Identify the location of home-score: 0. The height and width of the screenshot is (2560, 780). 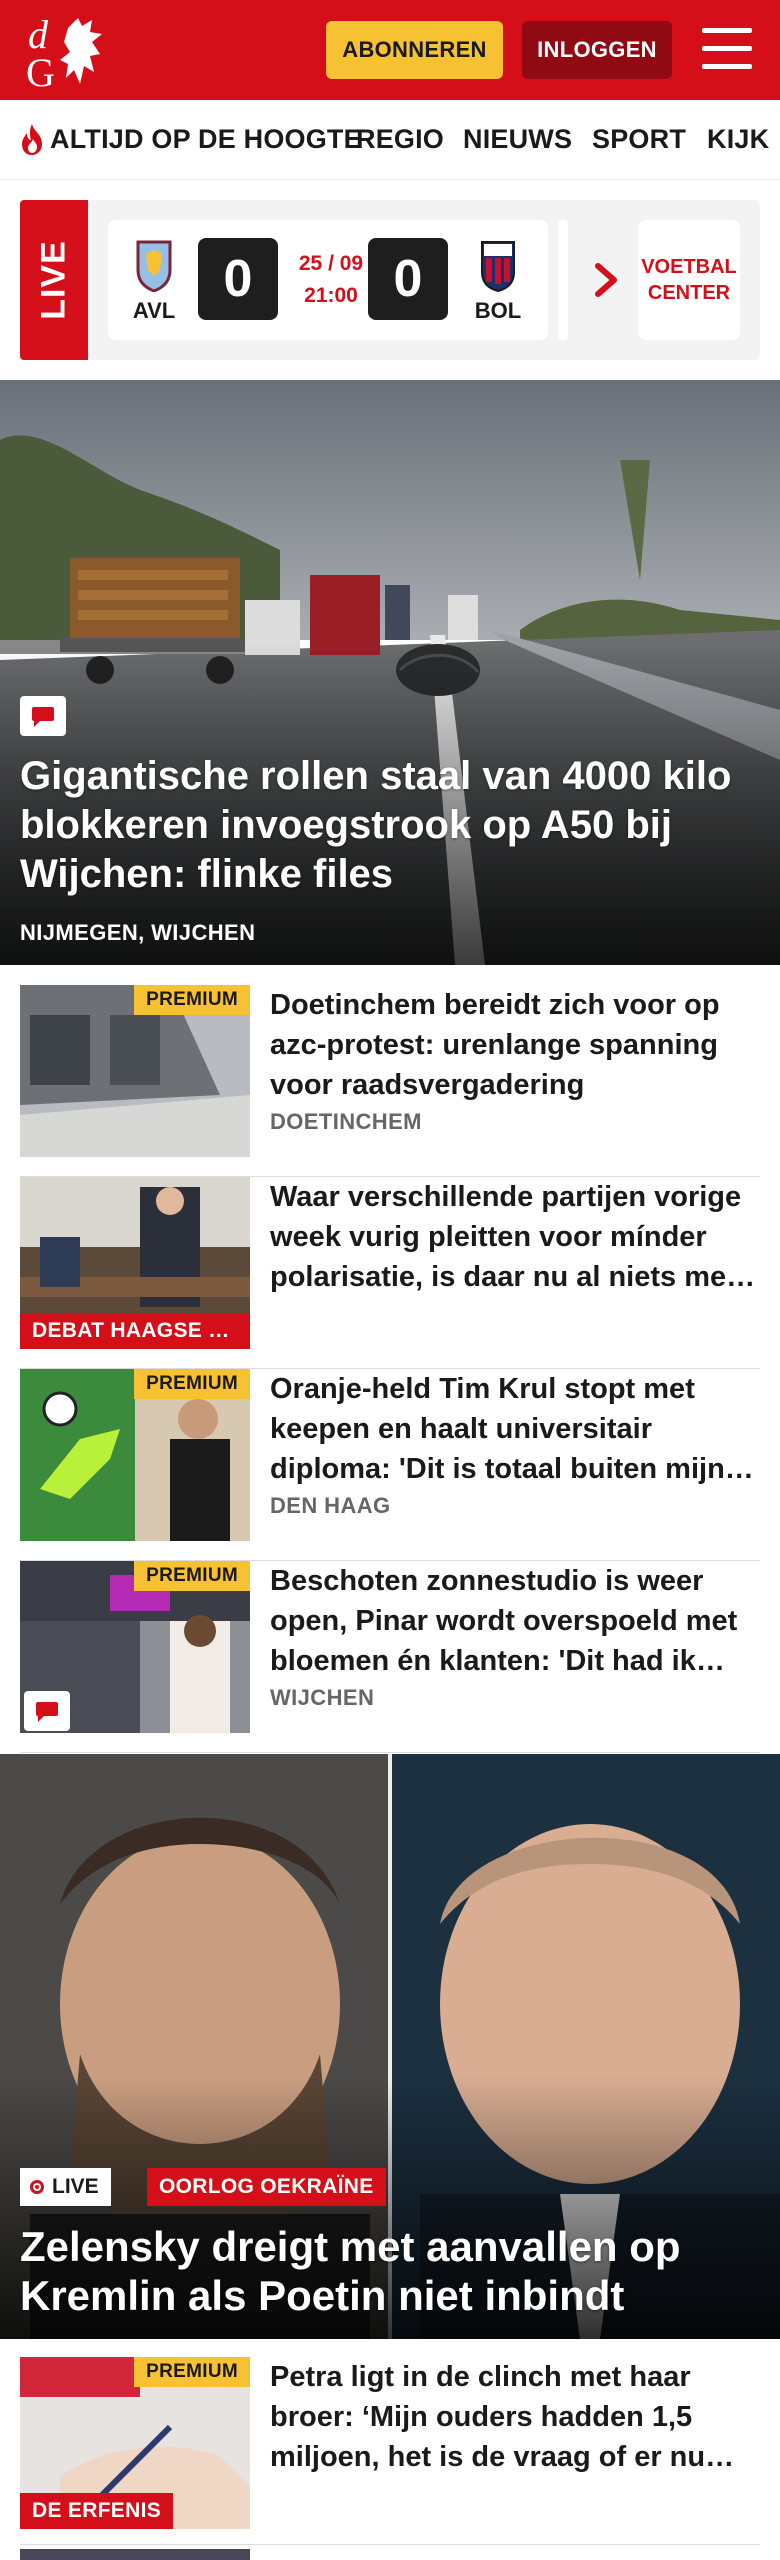
(238, 279).